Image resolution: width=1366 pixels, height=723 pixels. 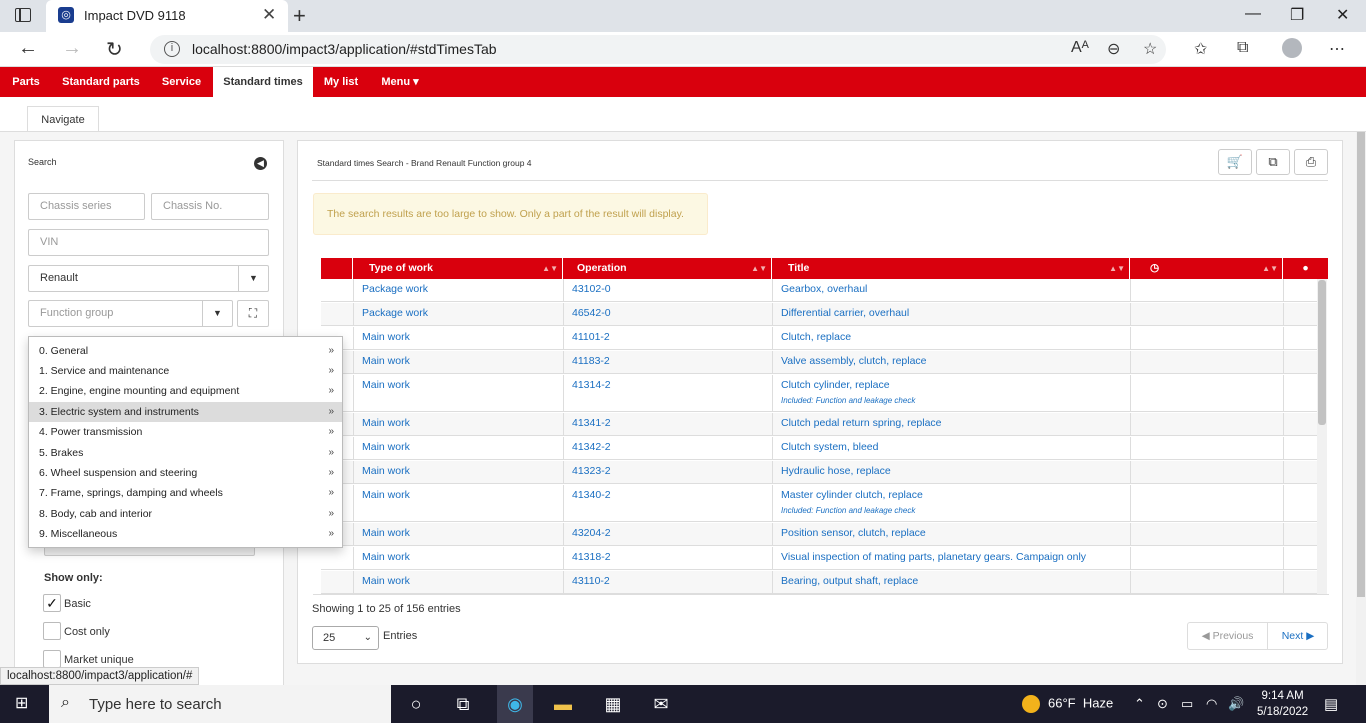 I want to click on collapse-icon: ◀, so click(x=260, y=163).